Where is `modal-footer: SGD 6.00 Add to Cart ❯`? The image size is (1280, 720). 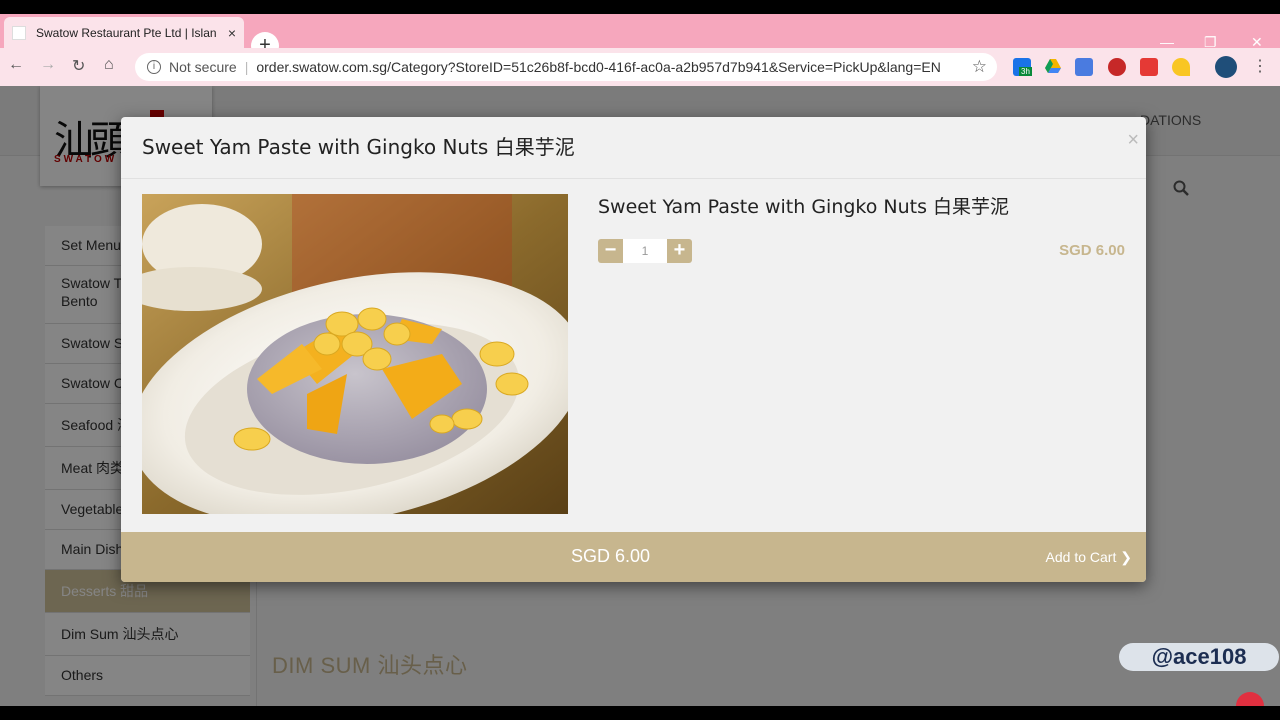
modal-footer: SGD 6.00 Add to Cart ❯ is located at coordinates (633, 557).